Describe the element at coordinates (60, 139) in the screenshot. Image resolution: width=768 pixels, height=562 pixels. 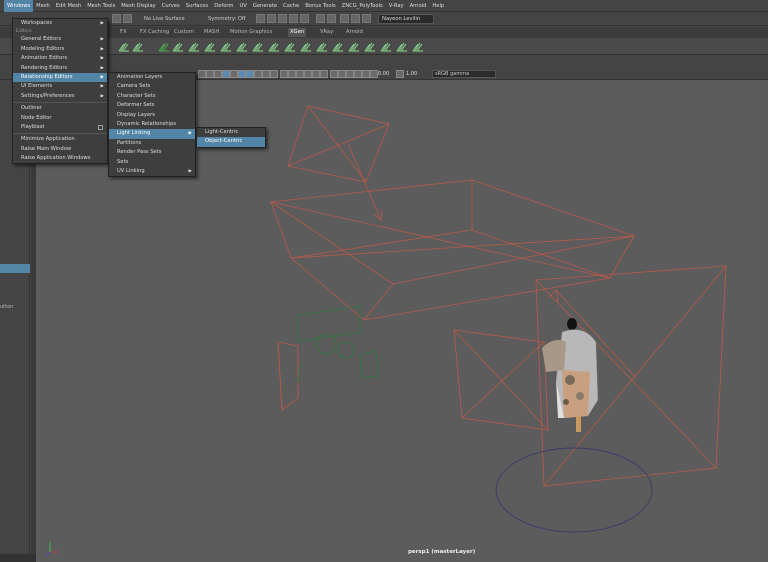
I see `menu-item-minimize-application: Minimize Application` at that location.